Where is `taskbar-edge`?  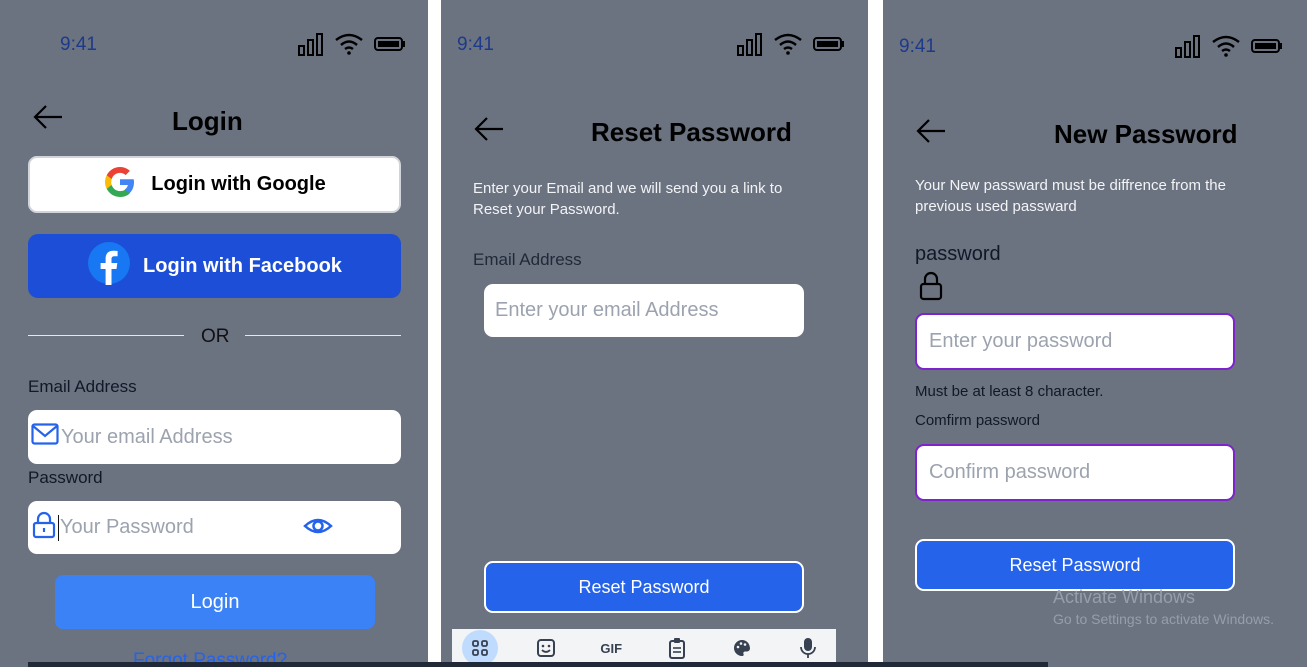 taskbar-edge is located at coordinates (538, 664).